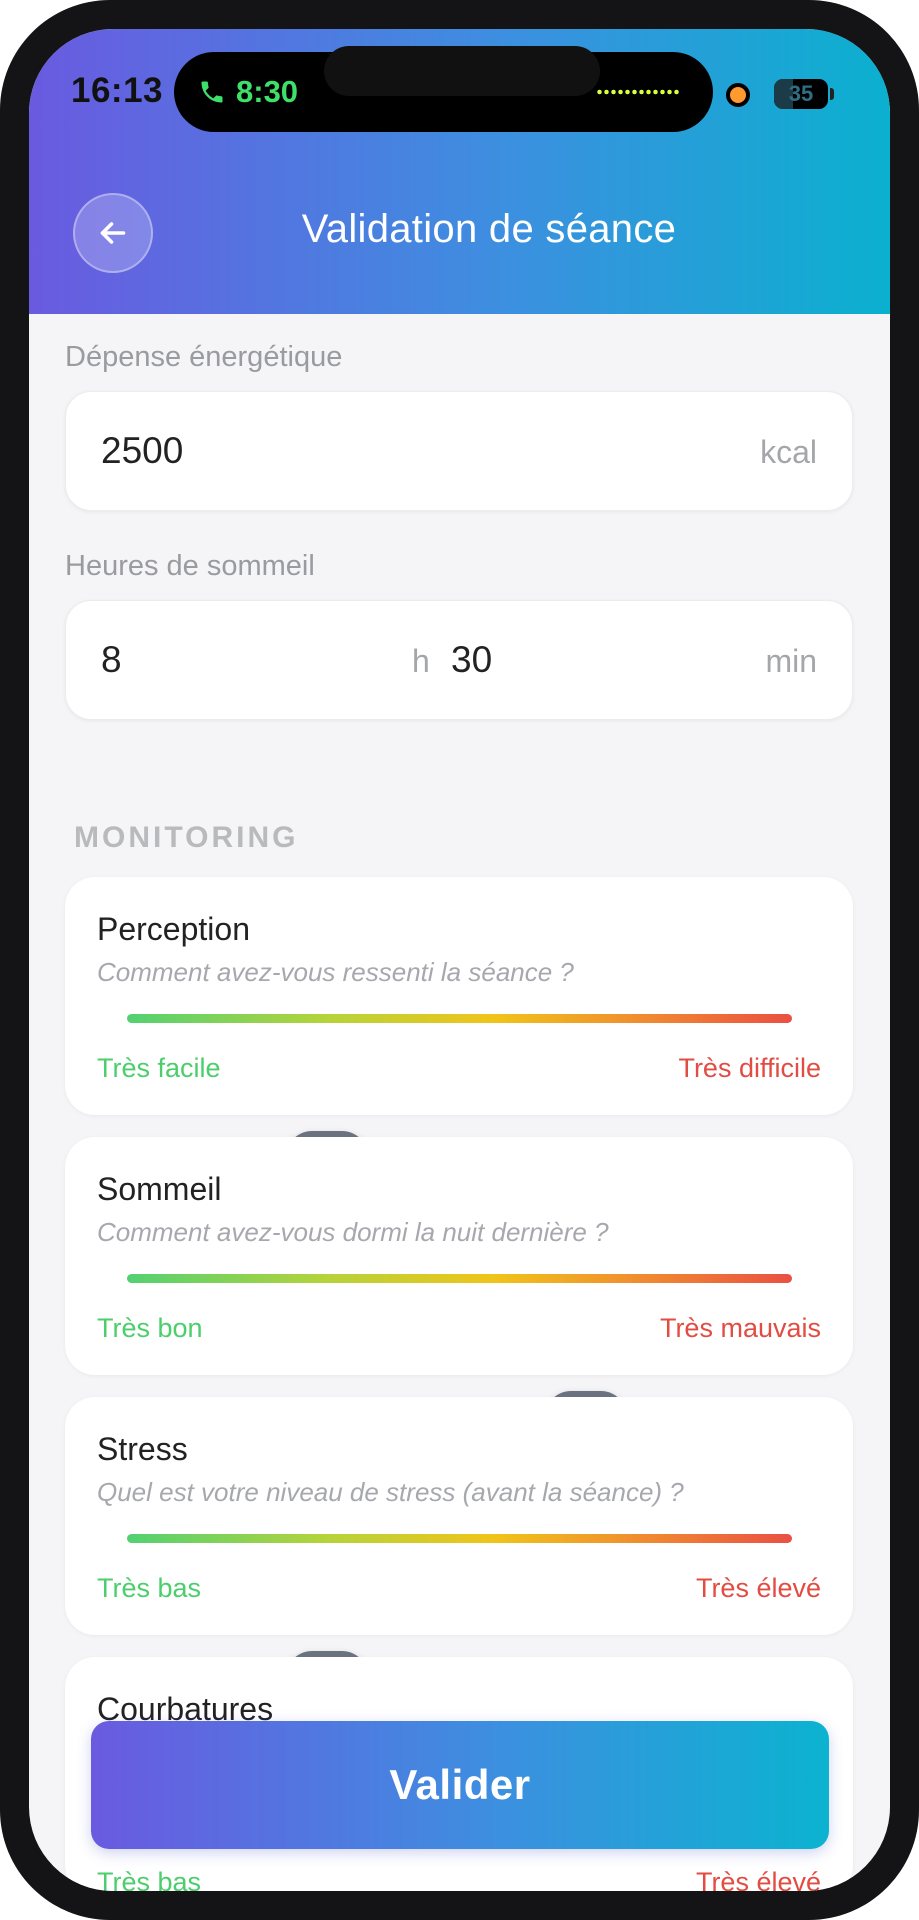 The width and height of the screenshot is (919, 1920). I want to click on perception-subtitle: Comment avez-vous ressenti la séance ?, so click(335, 972).